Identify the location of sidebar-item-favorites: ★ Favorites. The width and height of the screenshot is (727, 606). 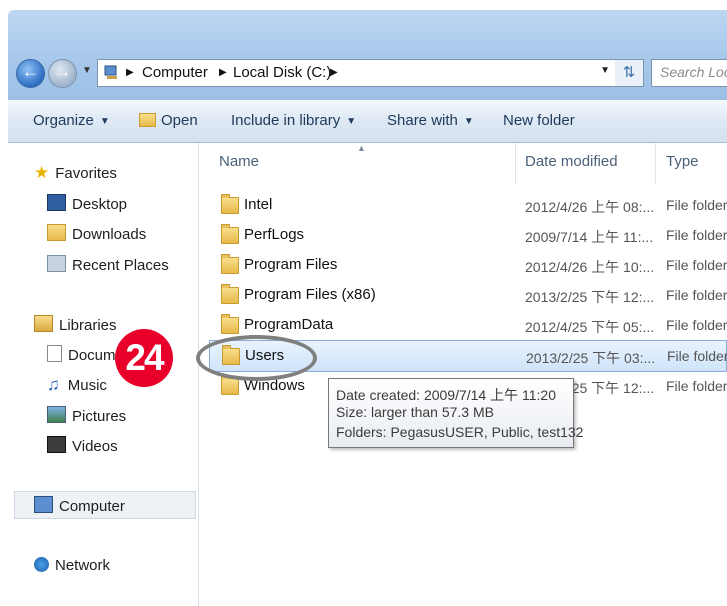
(75, 172).